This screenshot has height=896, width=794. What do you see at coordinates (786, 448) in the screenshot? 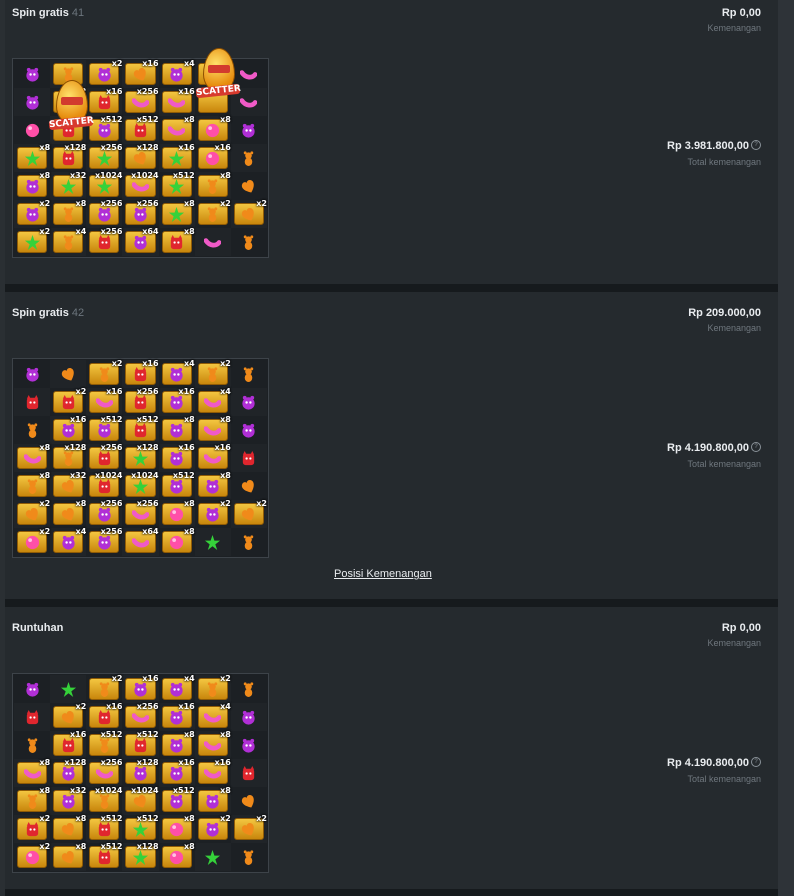
I see `scrollbar-track` at bounding box center [786, 448].